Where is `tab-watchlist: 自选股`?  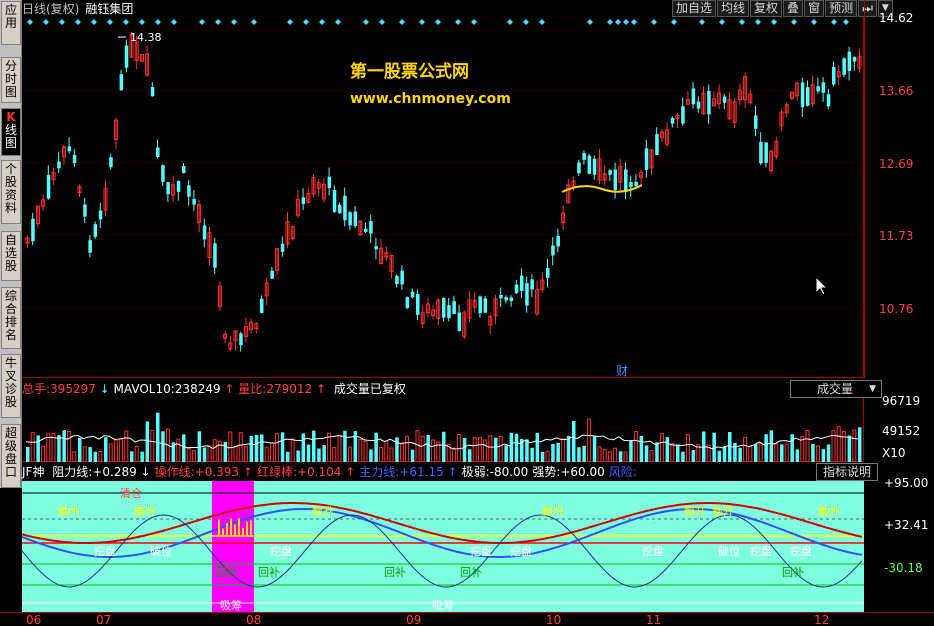
tab-watchlist: 自选股 is located at coordinates (11, 256).